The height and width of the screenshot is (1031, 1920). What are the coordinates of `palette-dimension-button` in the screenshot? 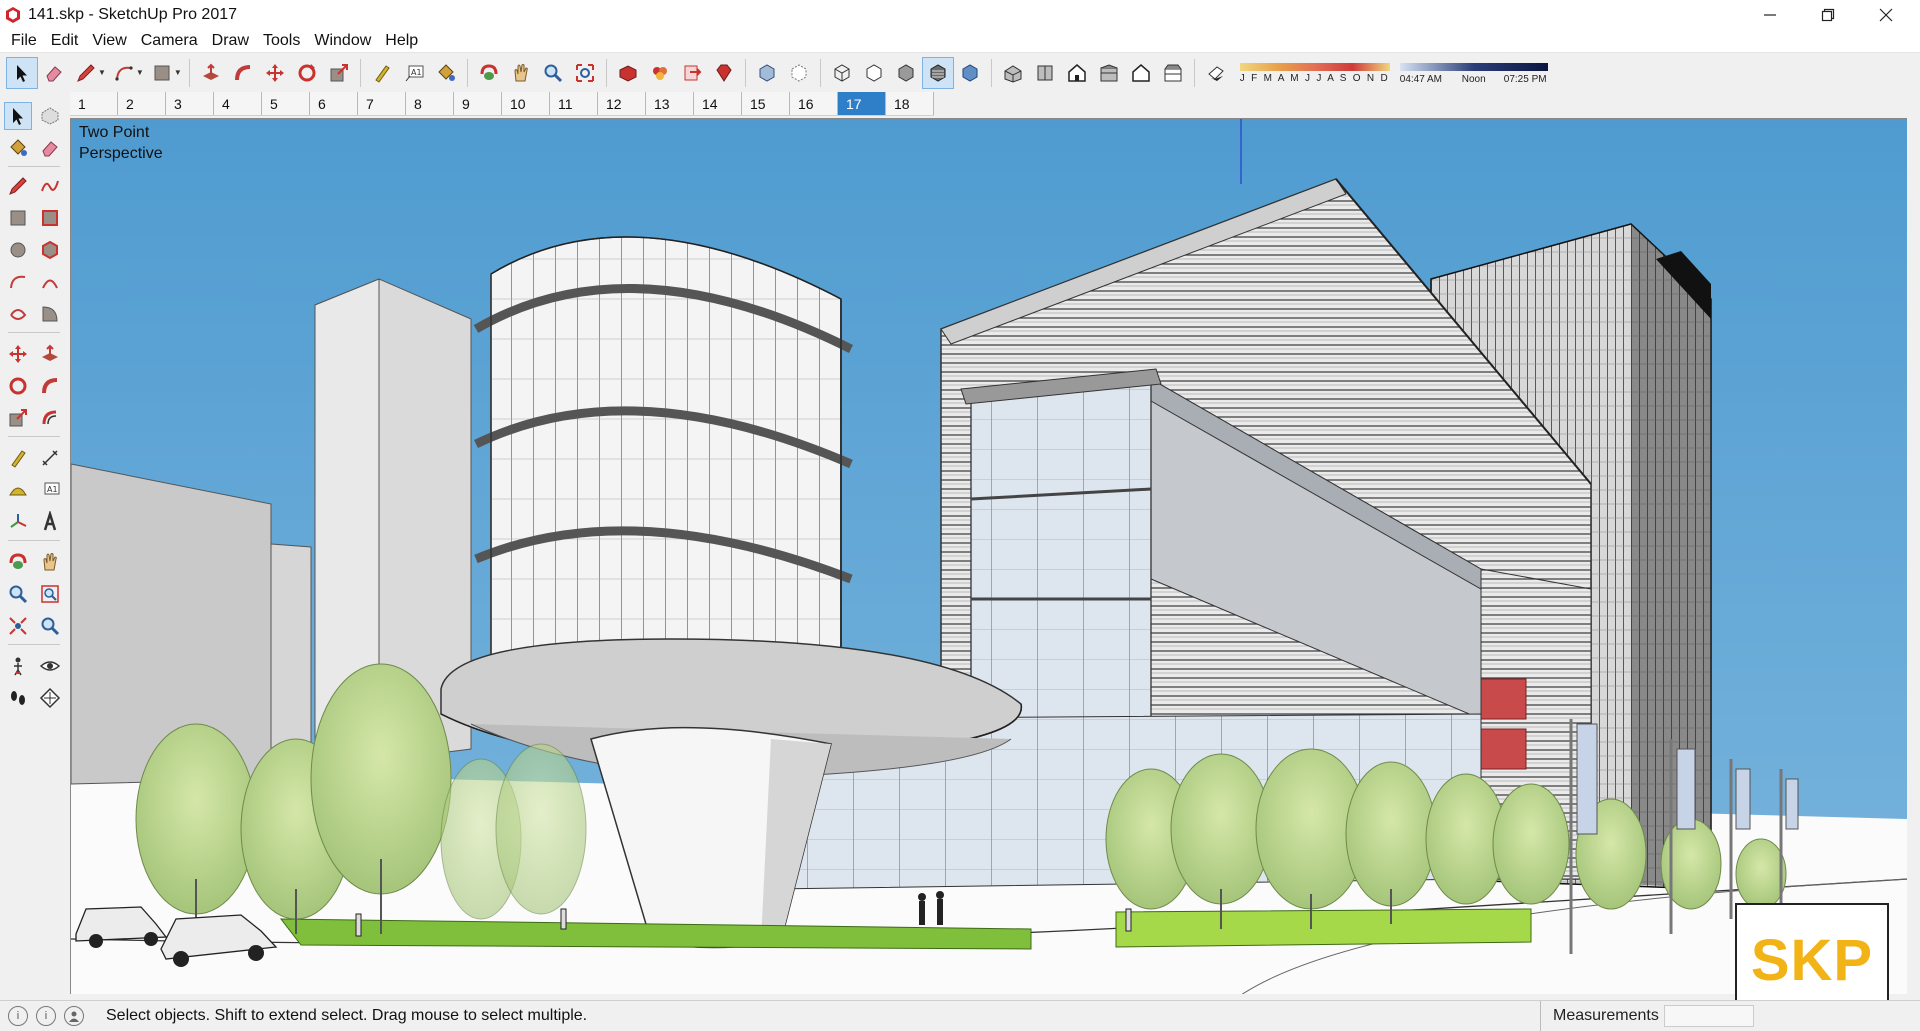 It's located at (50, 458).